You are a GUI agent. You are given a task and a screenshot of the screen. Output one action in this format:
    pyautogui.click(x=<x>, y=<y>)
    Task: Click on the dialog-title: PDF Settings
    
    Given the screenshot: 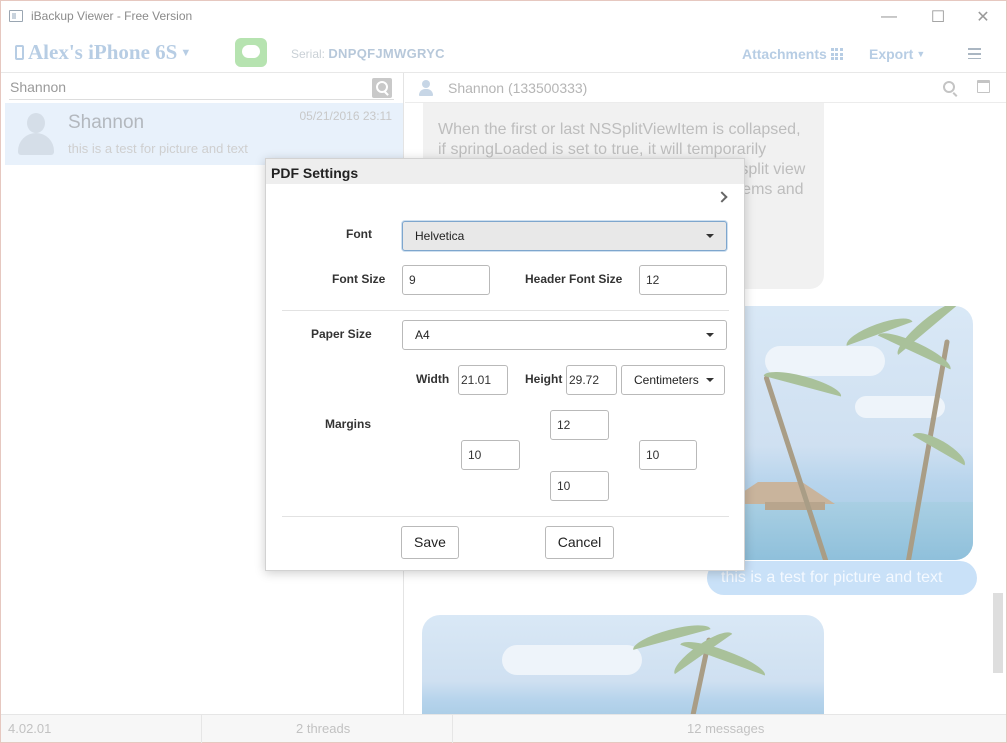 What is the action you would take?
    pyautogui.click(x=315, y=173)
    